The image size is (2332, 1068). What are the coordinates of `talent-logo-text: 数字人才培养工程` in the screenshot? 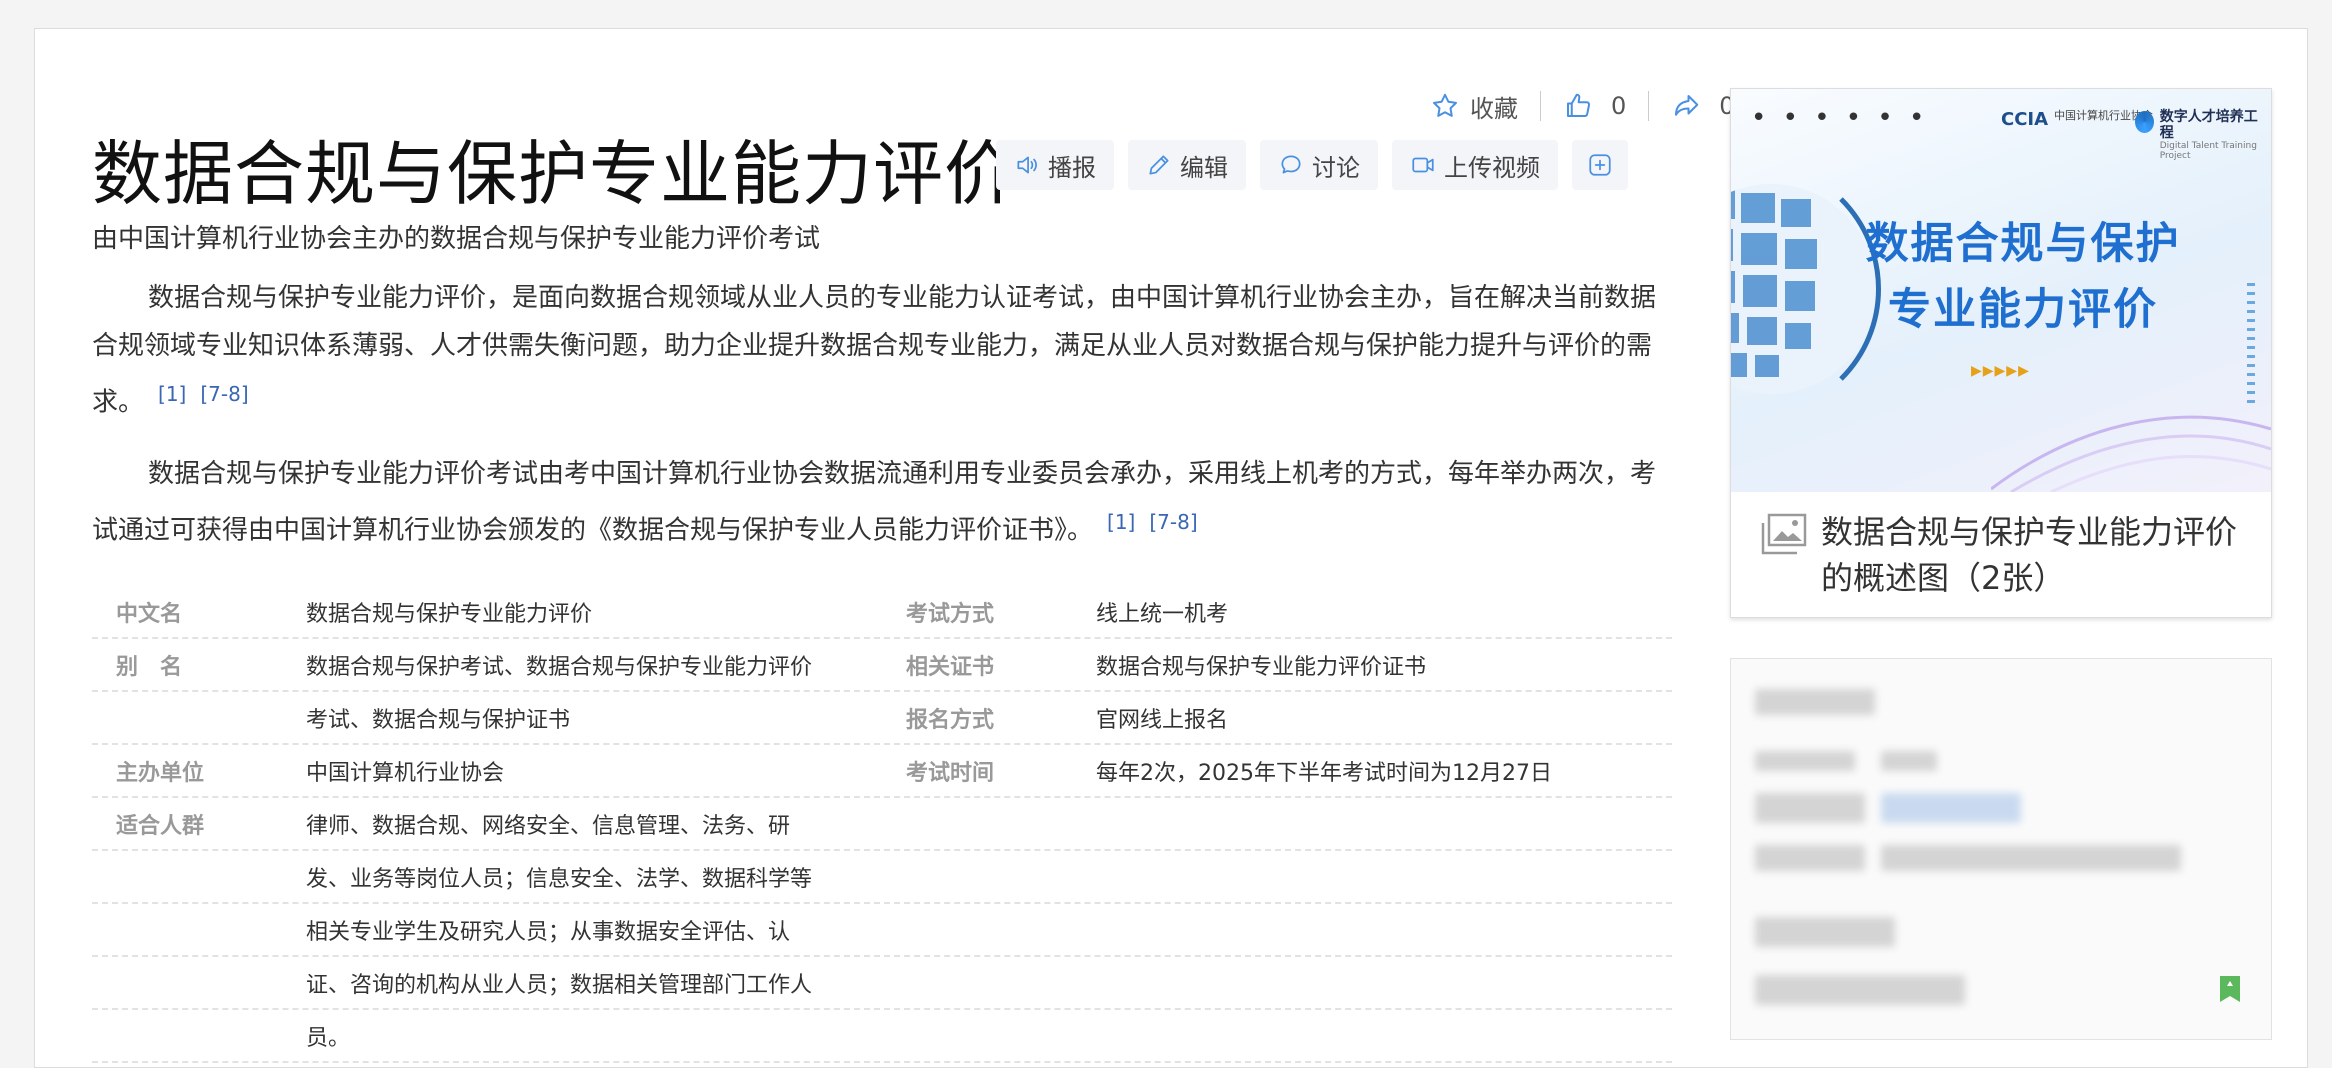 It's located at (2208, 125).